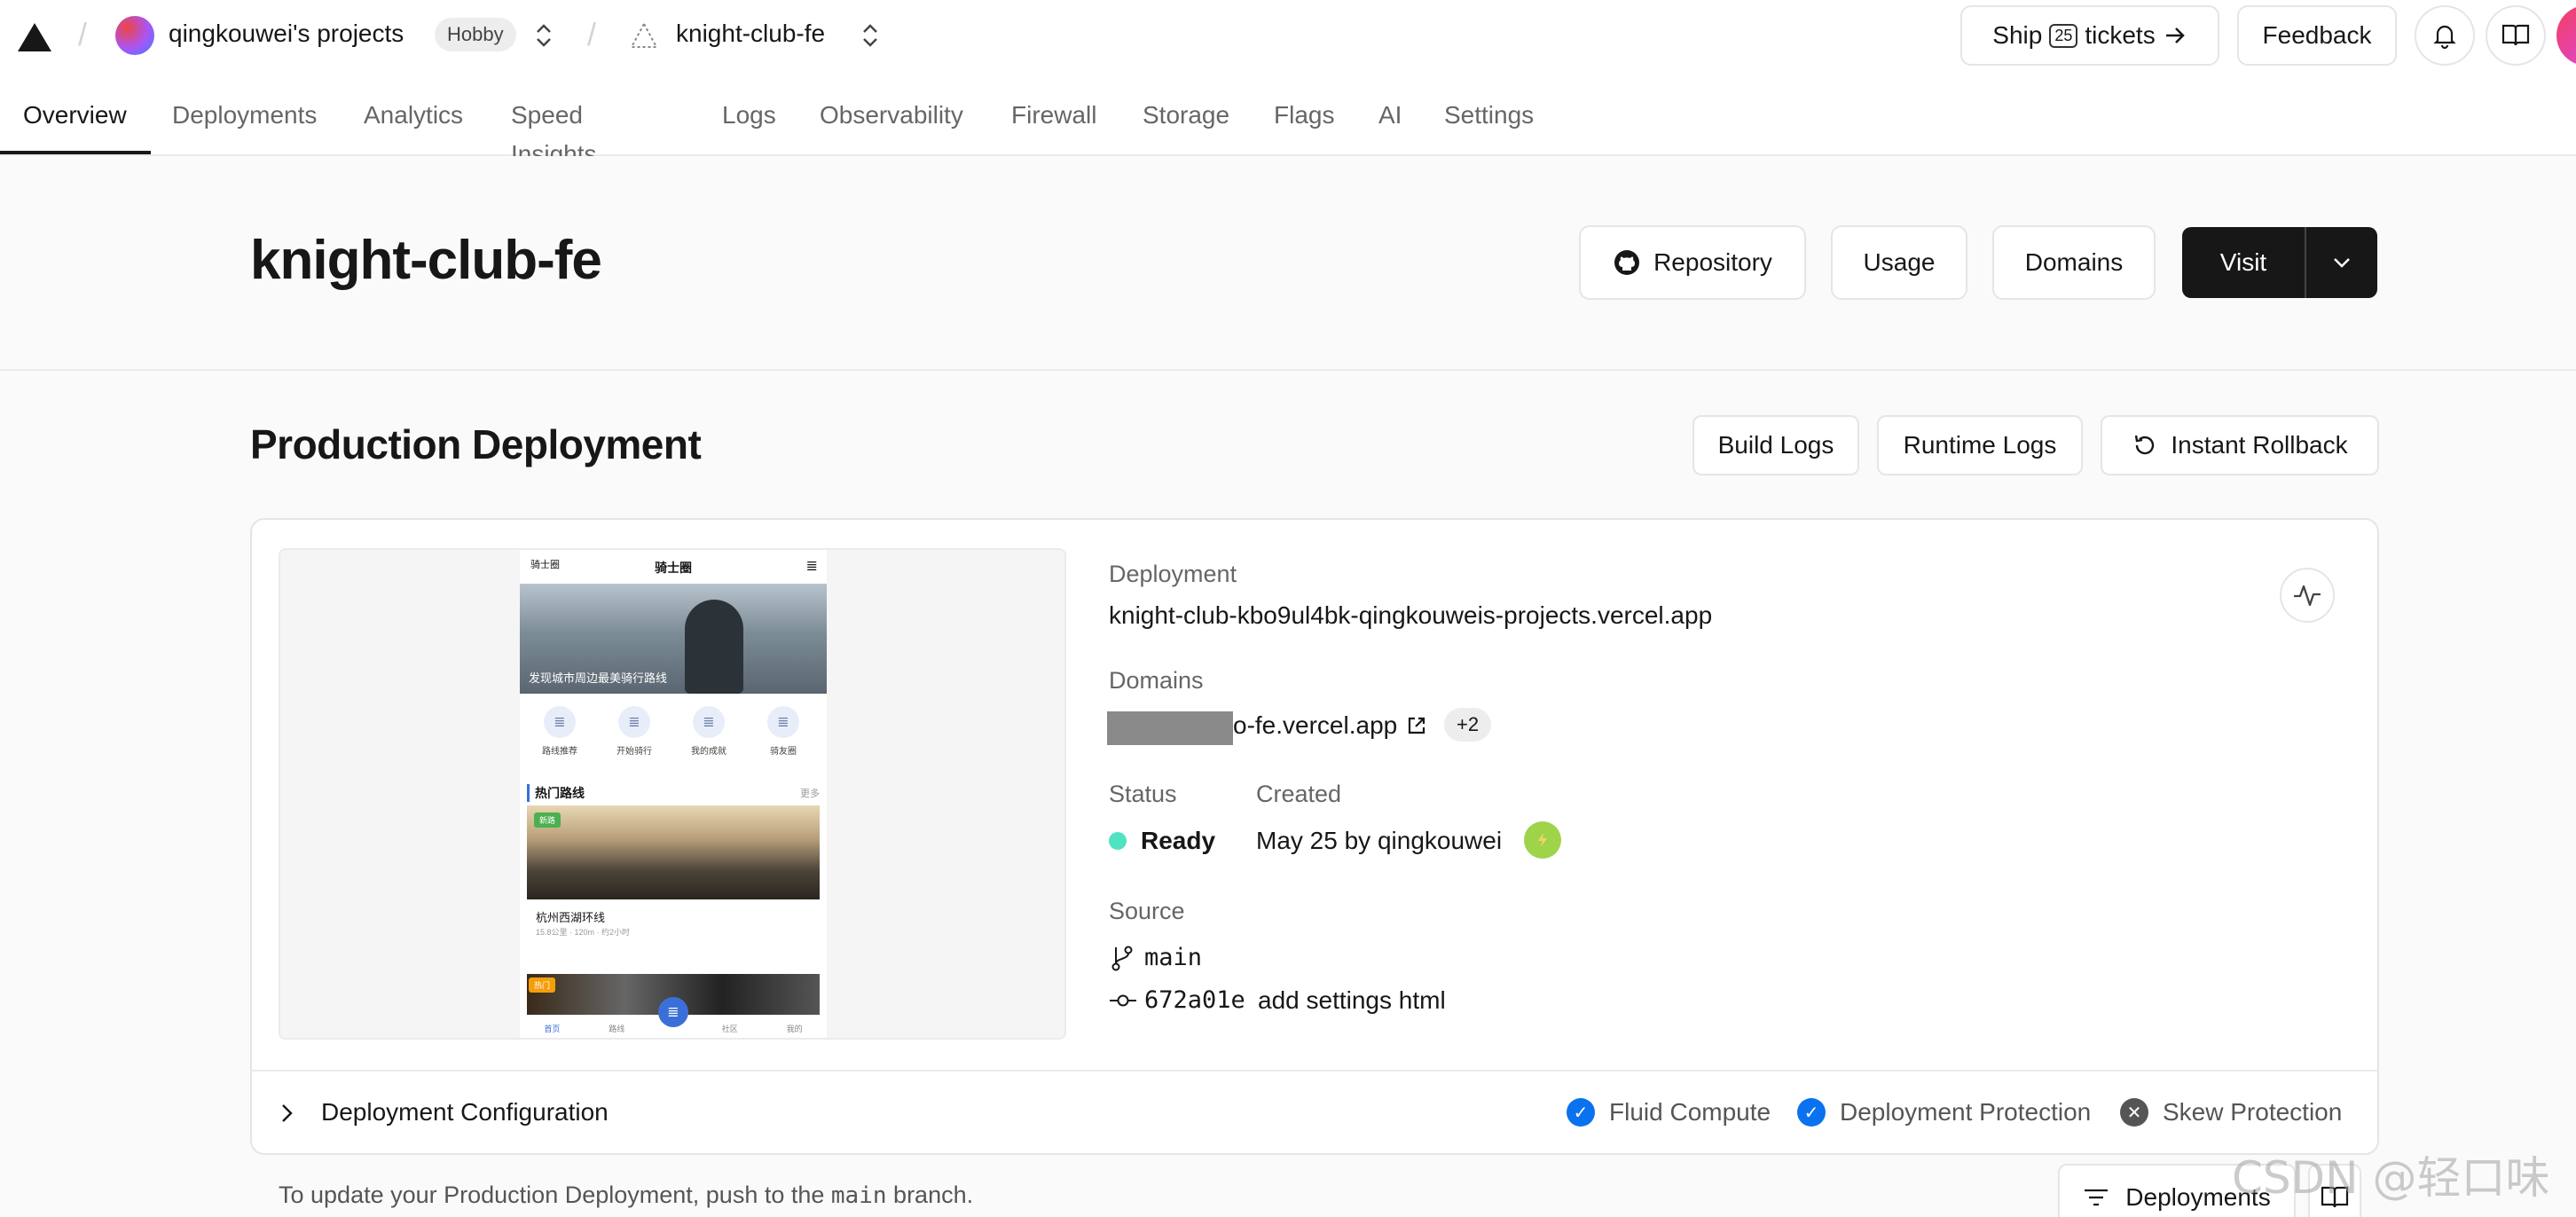  Describe the element at coordinates (1194, 1000) in the screenshot. I see `commit-hash: 672a01e` at that location.